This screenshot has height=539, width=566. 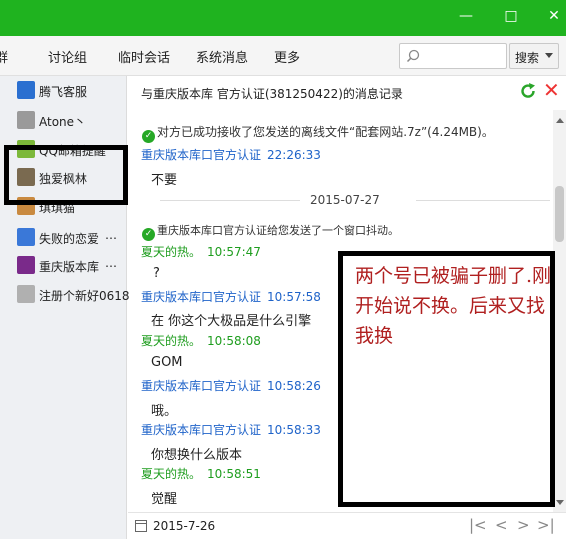 What do you see at coordinates (164, 411) in the screenshot?
I see `message-text: 哦。` at bounding box center [164, 411].